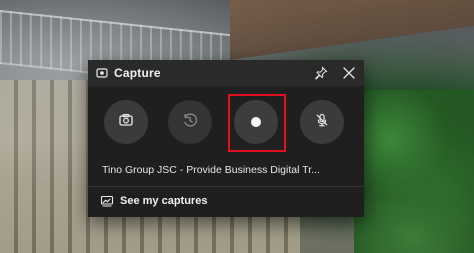 The image size is (474, 253). What do you see at coordinates (352, 30) in the screenshot?
I see `background-ceiling` at bounding box center [352, 30].